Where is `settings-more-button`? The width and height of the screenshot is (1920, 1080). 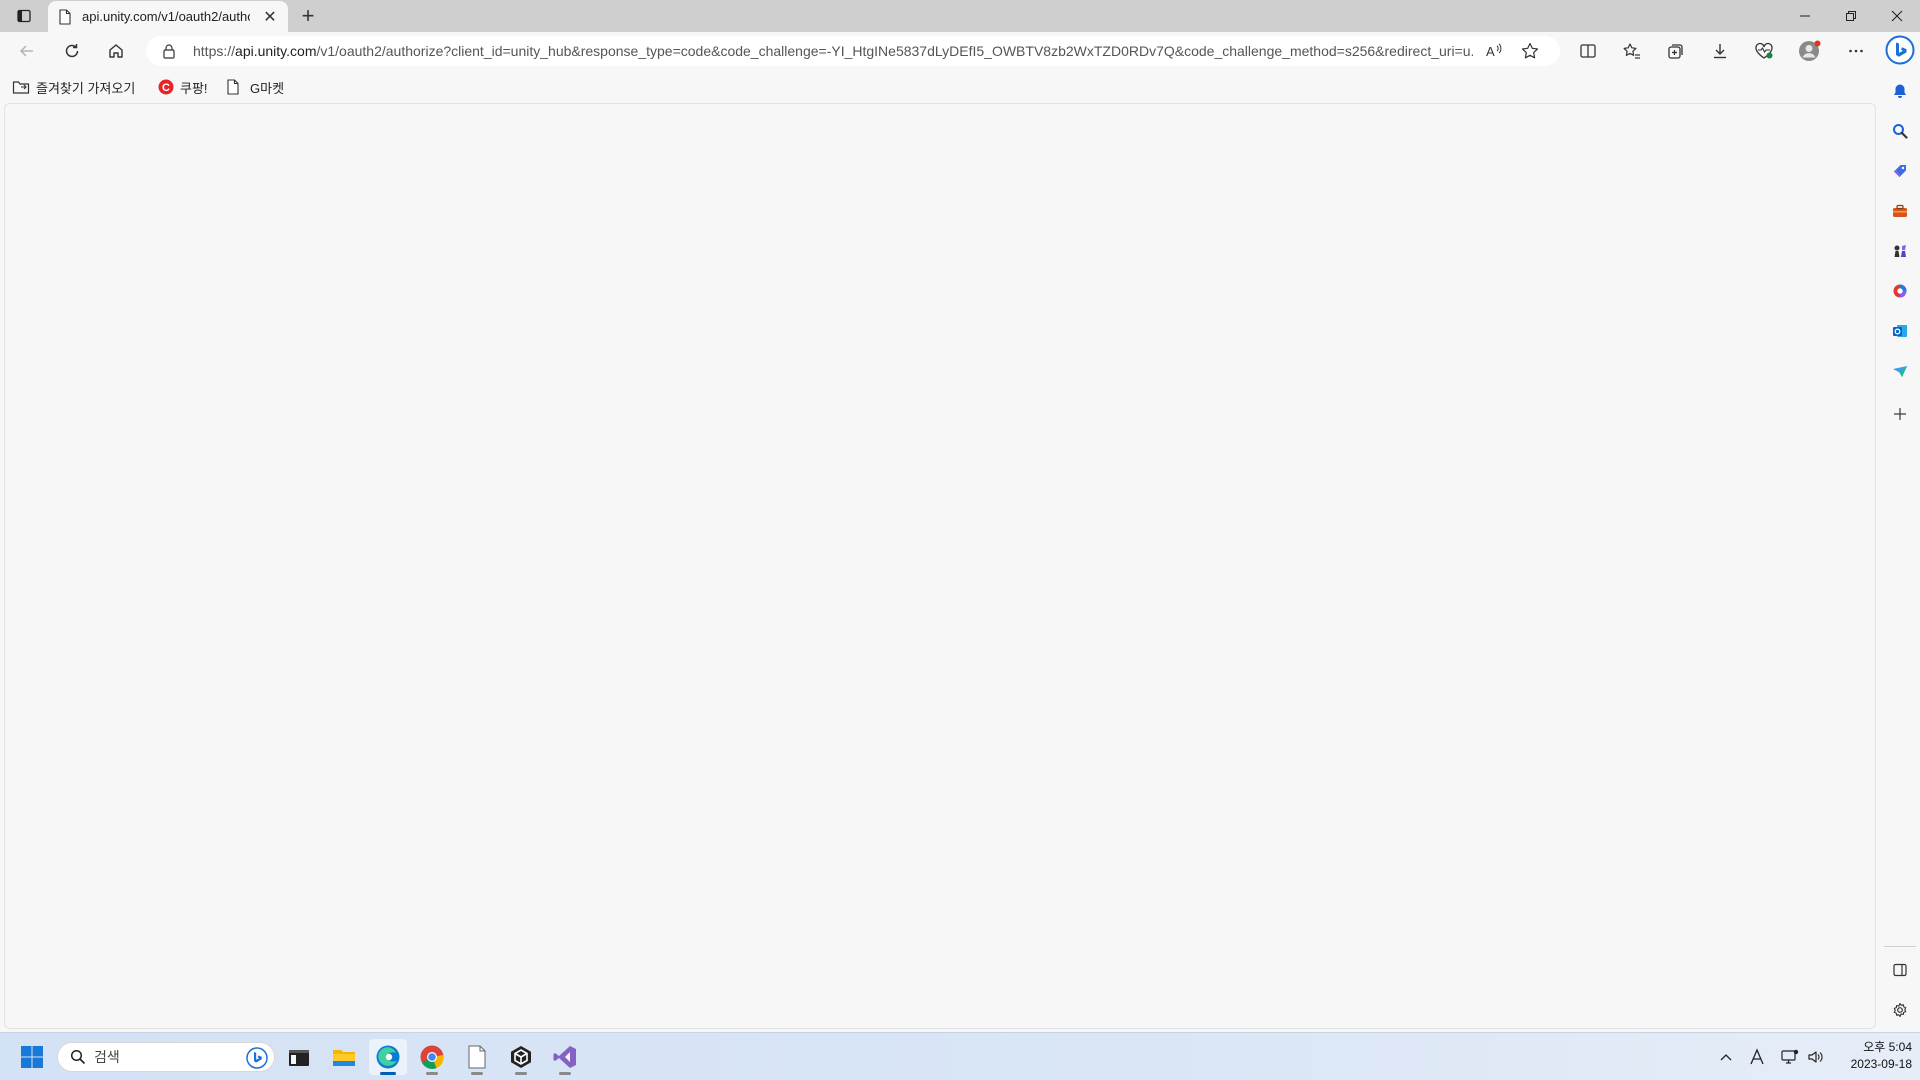 settings-more-button is located at coordinates (1856, 51).